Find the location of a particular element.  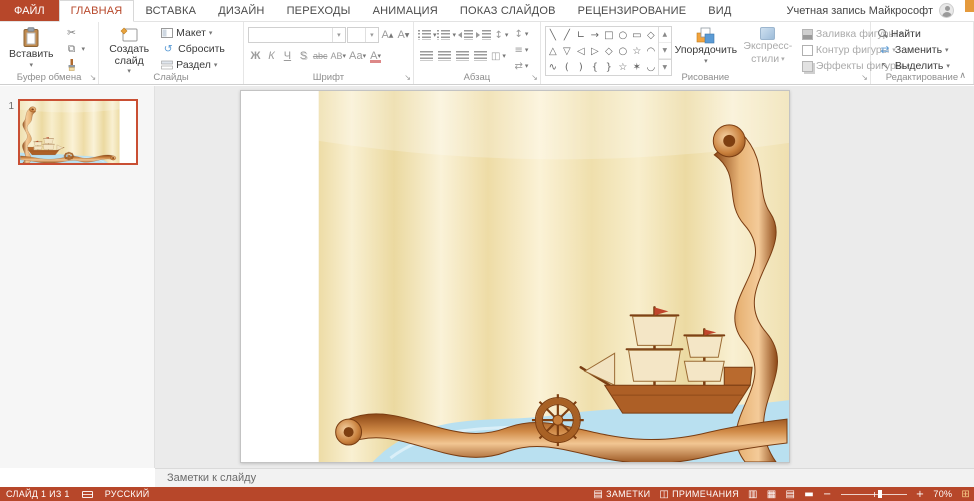

account-area: Учетная запись Майкрософт is located at coordinates (880, 10).